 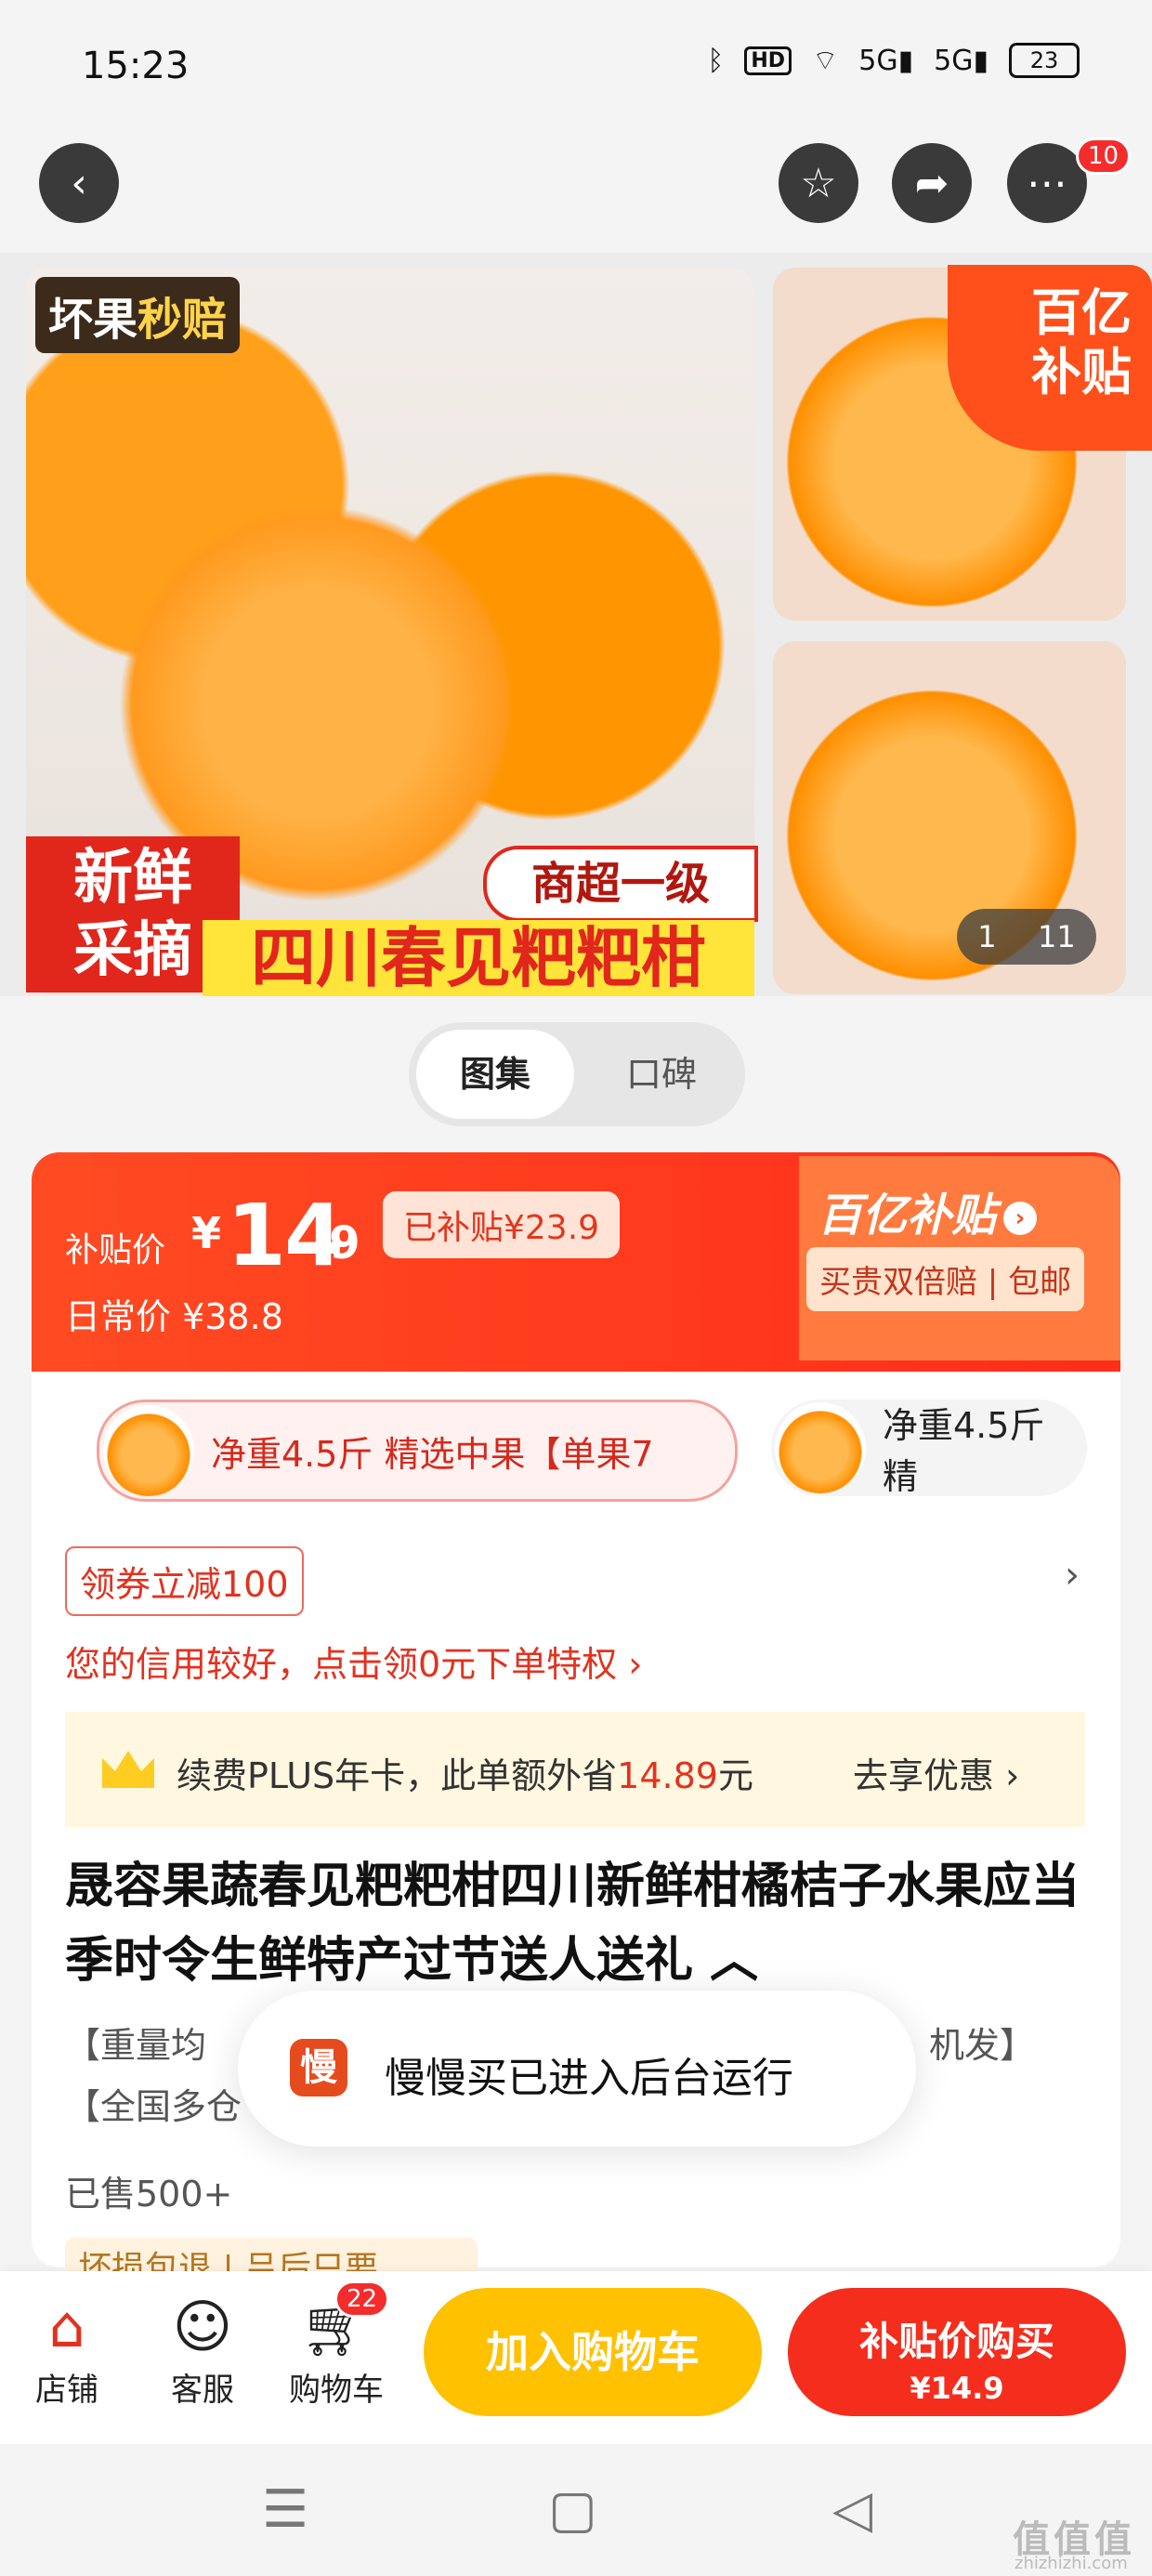 I want to click on image-counter: 1 11, so click(x=1026, y=937).